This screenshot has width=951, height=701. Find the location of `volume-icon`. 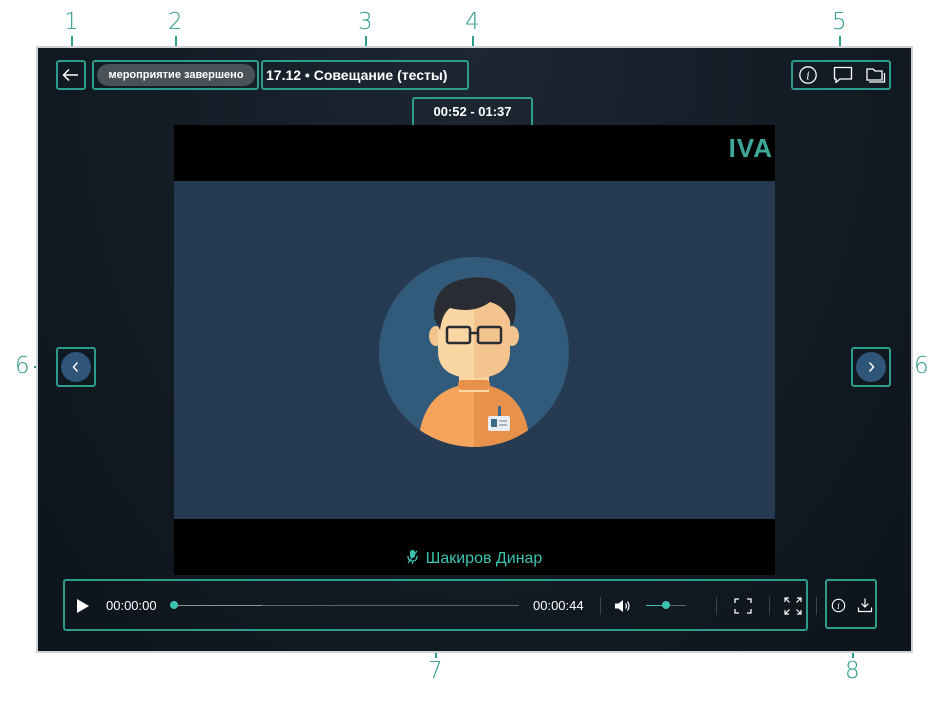

volume-icon is located at coordinates (623, 606).